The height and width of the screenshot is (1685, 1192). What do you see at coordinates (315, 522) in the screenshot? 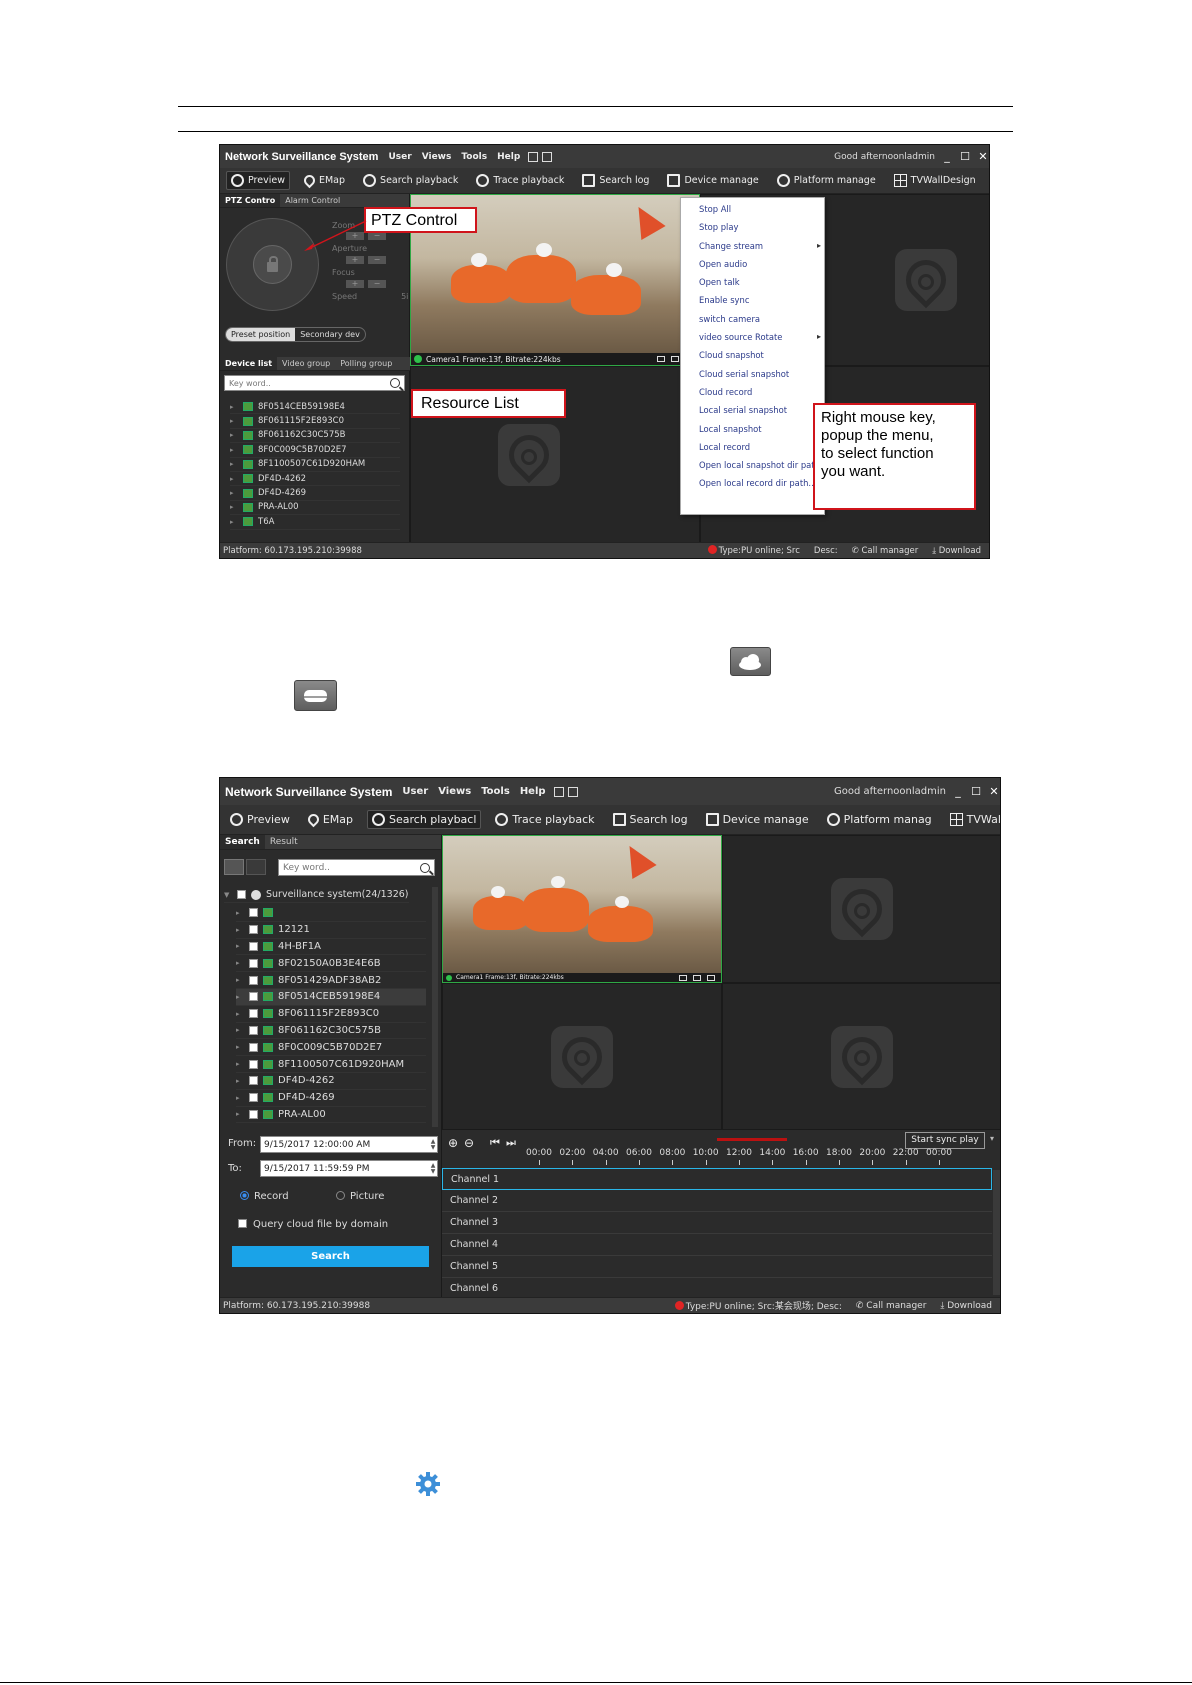
I see `device-list-item: ▸ T6A` at bounding box center [315, 522].